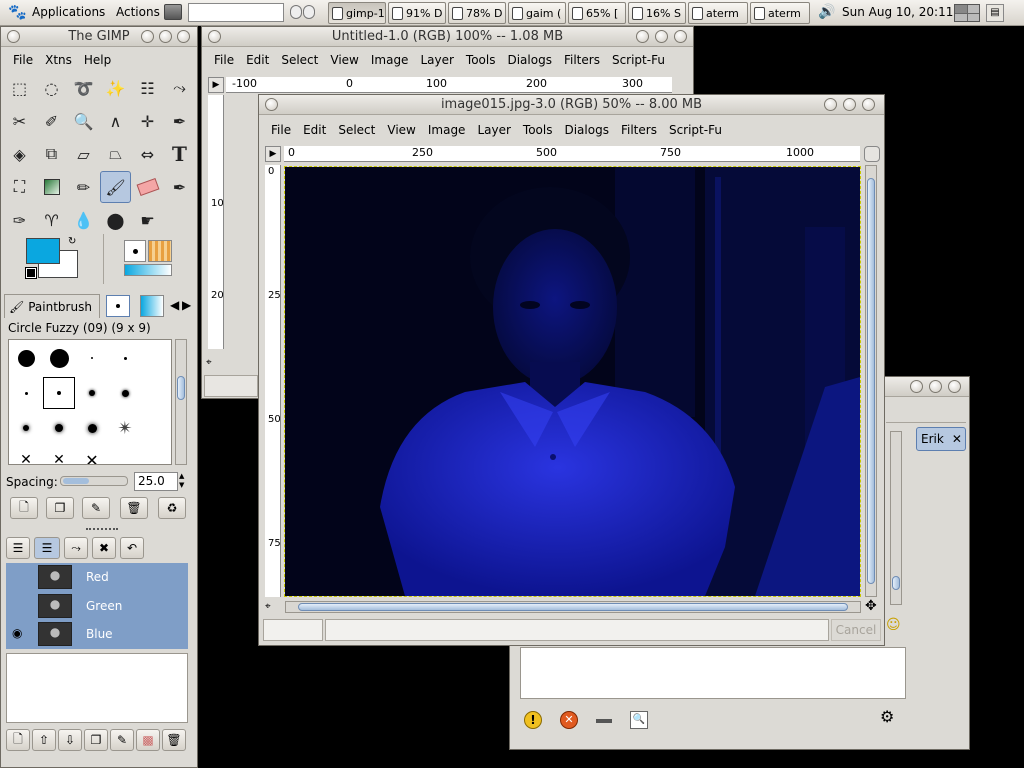  I want to click on paths-icon: ⤳, so click(179, 88).